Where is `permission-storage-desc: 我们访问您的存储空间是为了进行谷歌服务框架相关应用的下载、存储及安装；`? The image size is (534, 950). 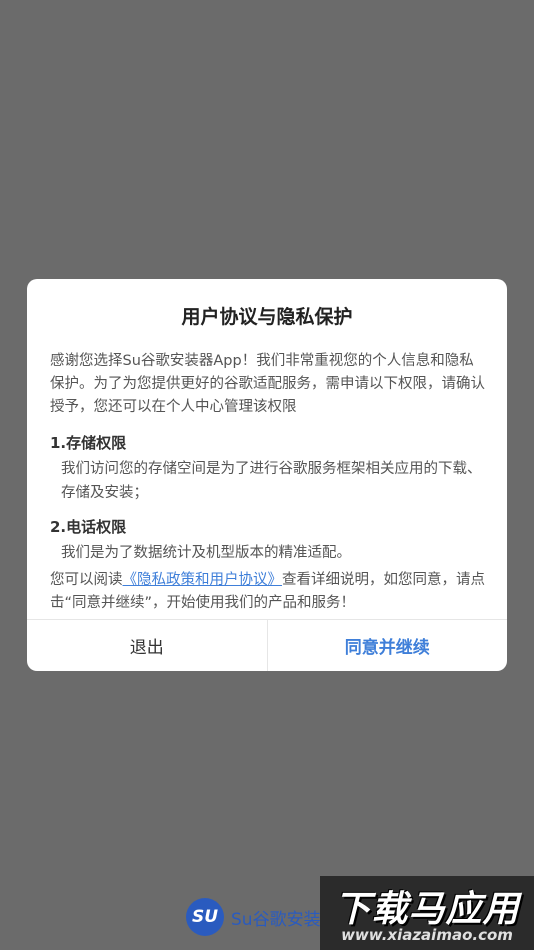
permission-storage-desc: 我们访问您的存储空间是为了进行谷歌服务框架相关应用的下载、存储及安装； is located at coordinates (271, 481).